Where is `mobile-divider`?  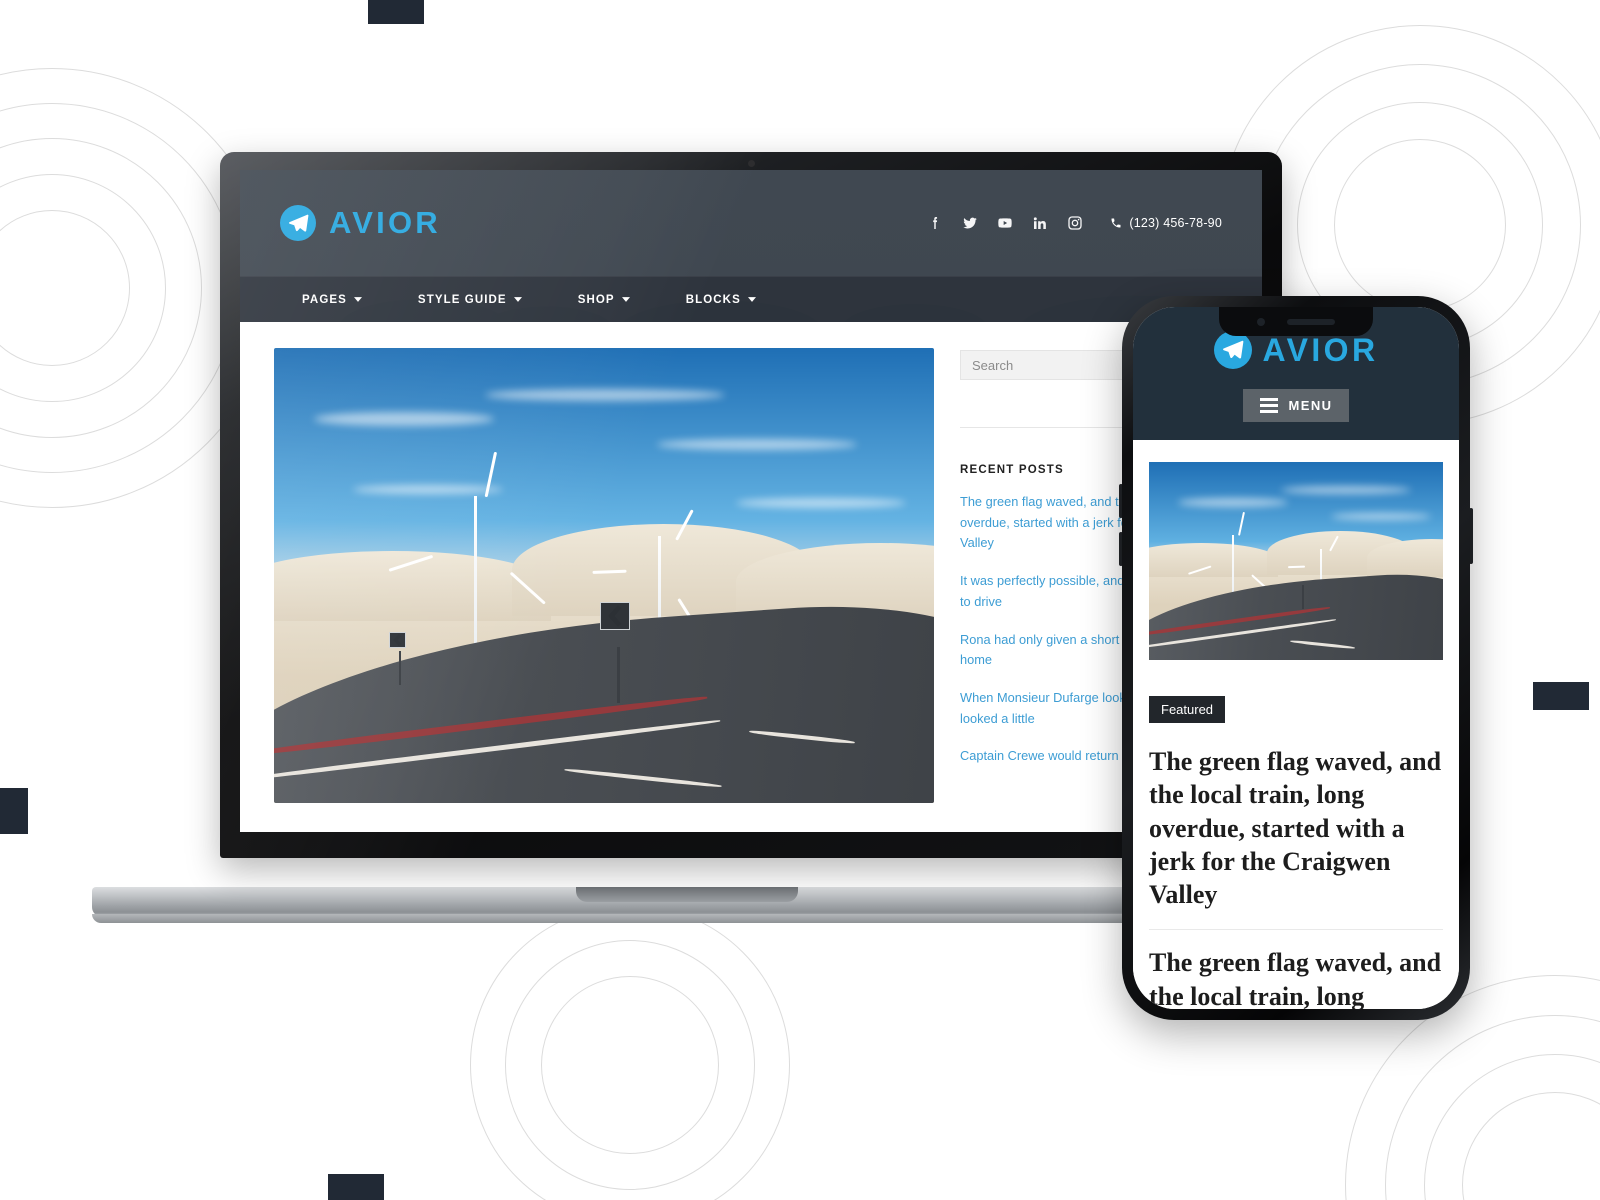
mobile-divider is located at coordinates (1296, 930).